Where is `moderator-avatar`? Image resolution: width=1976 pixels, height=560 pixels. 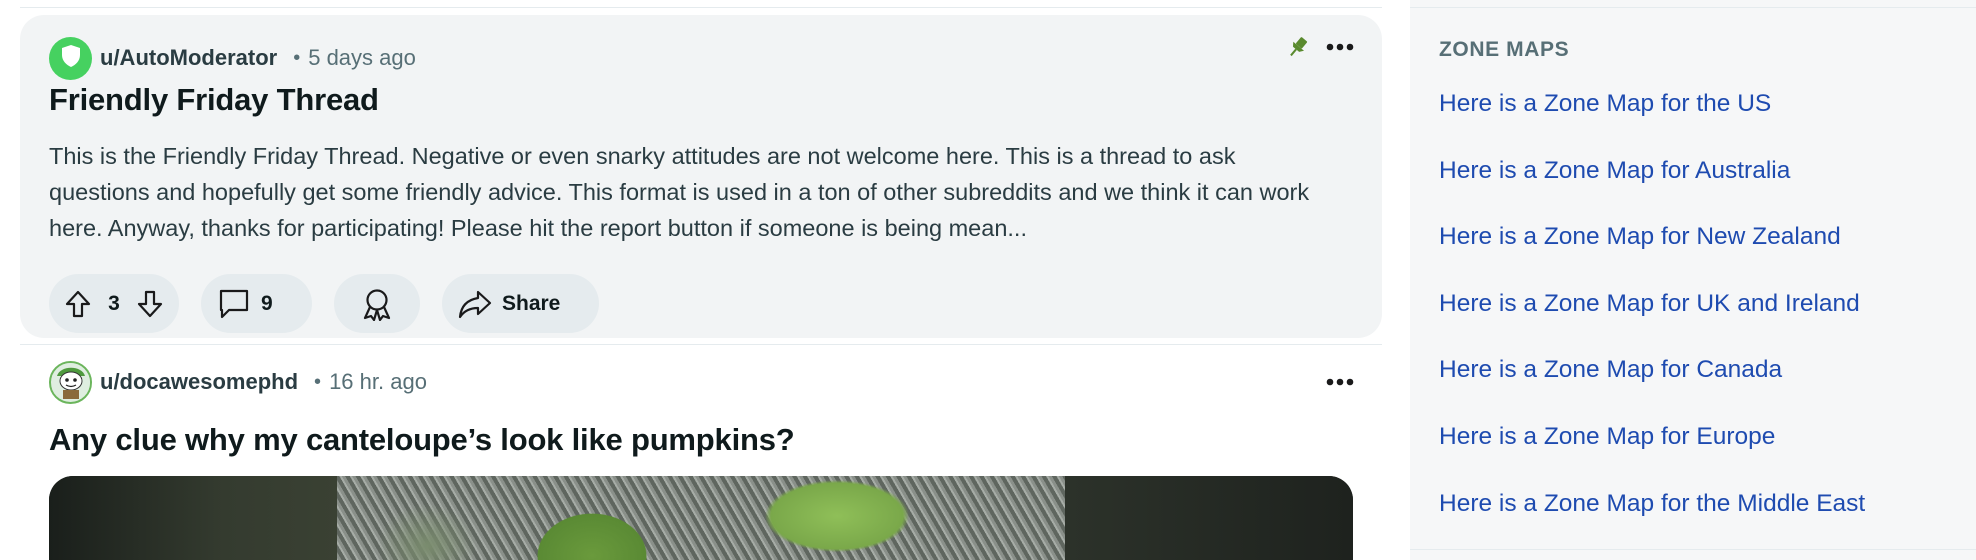
moderator-avatar is located at coordinates (70, 58).